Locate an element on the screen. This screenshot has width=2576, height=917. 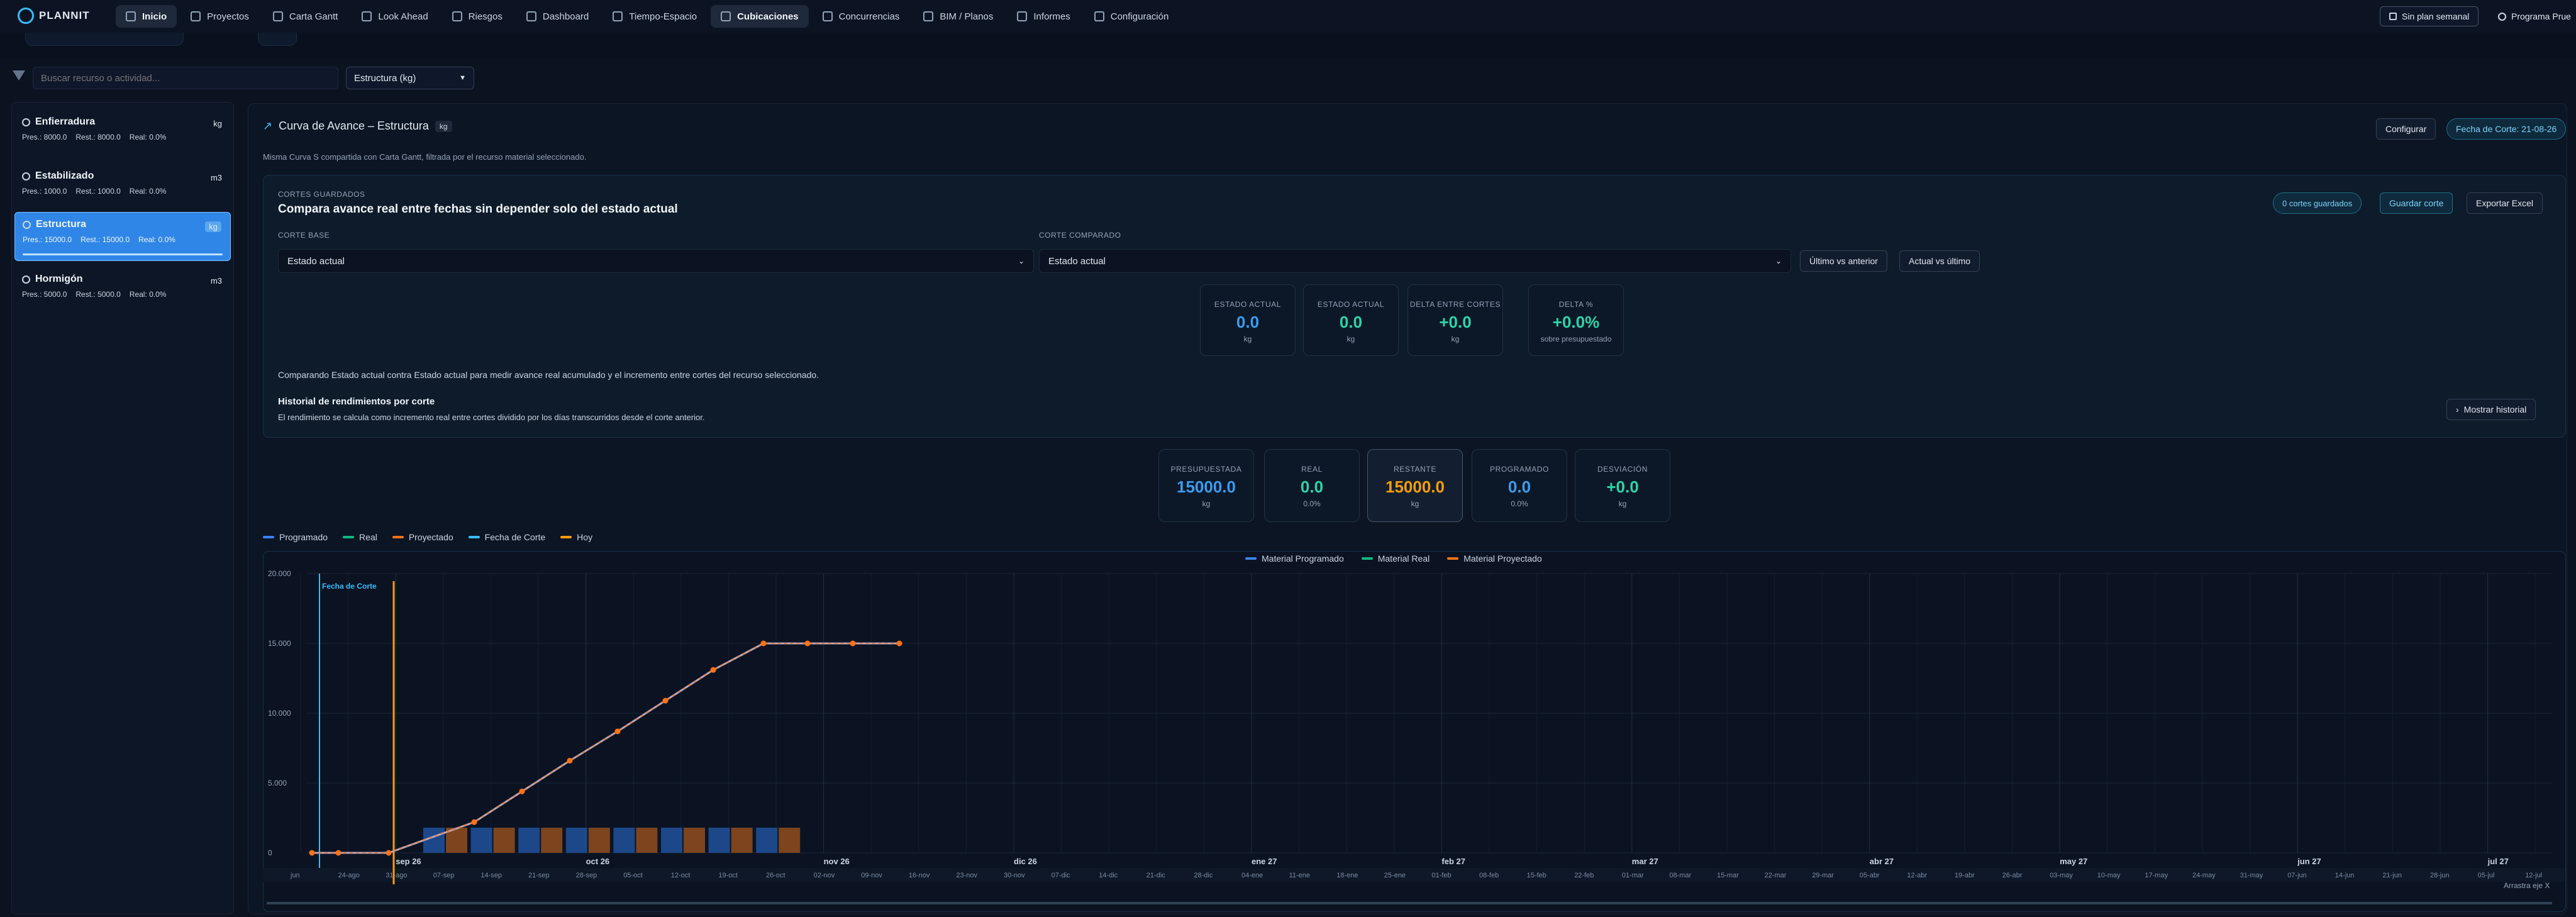
export-excel-button: Exportar Excel is located at coordinates (2505, 203).